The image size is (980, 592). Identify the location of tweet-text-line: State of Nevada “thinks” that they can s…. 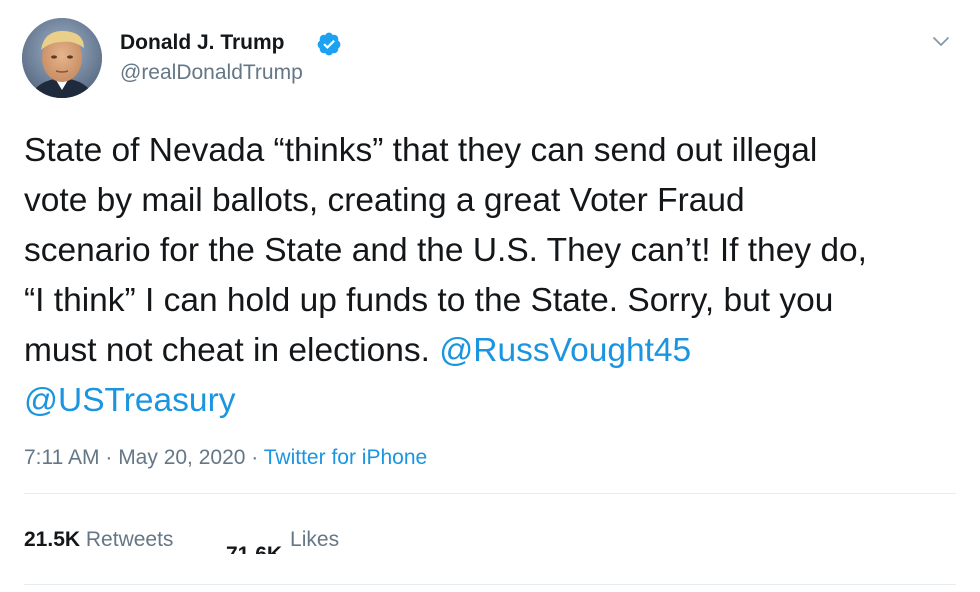
(421, 150).